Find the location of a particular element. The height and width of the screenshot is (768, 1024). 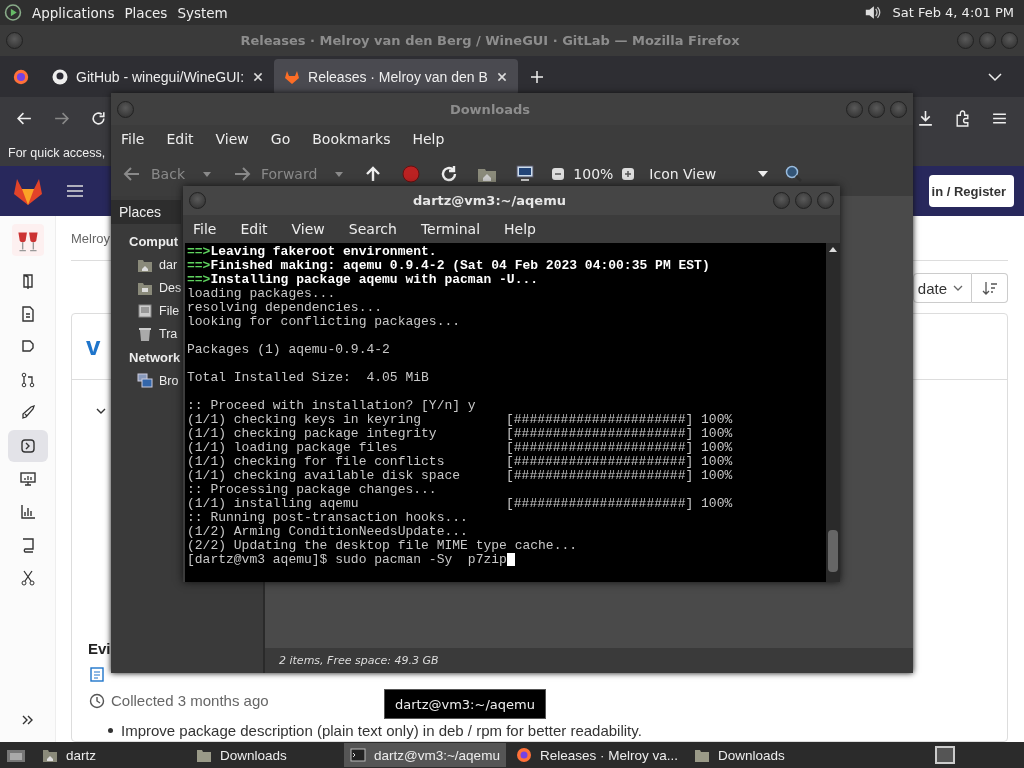

menu-item: Terminal is located at coordinates (450, 229).